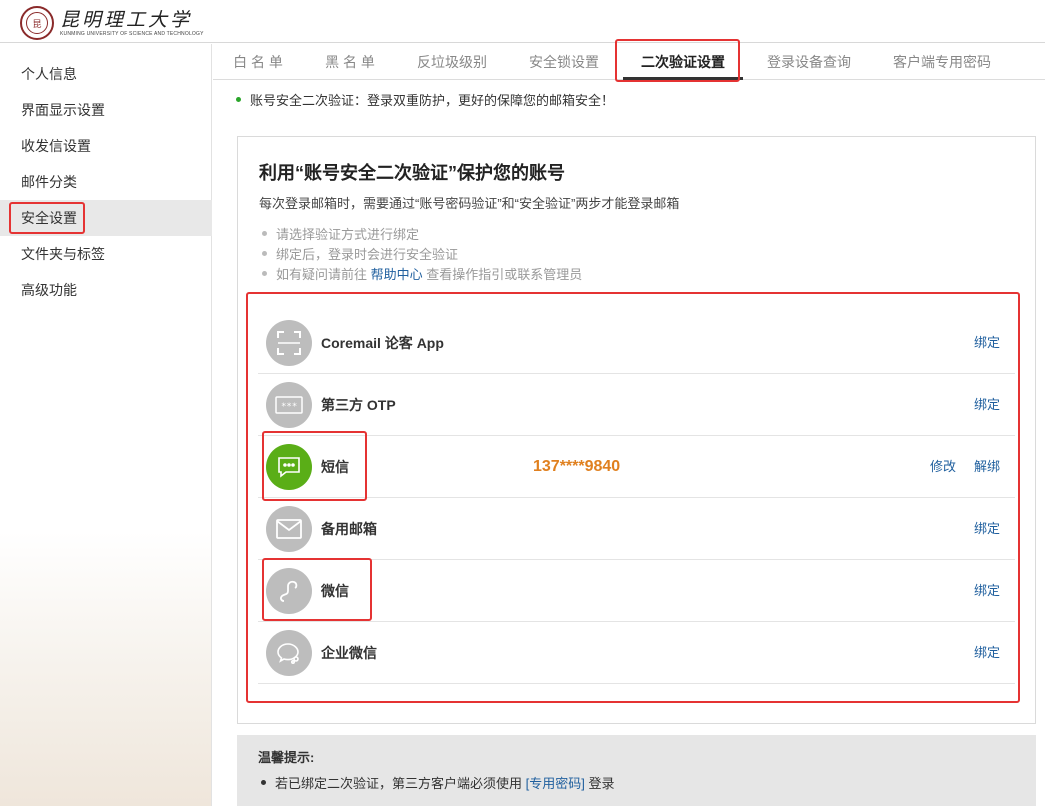 Image resolution: width=1045 pixels, height=806 pixels. I want to click on hint-text: 查看操作指引或联系管理员, so click(502, 274).